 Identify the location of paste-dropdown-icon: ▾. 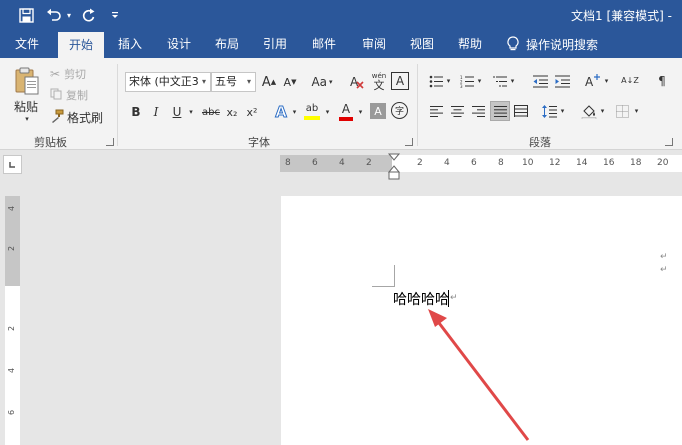
(27, 119).